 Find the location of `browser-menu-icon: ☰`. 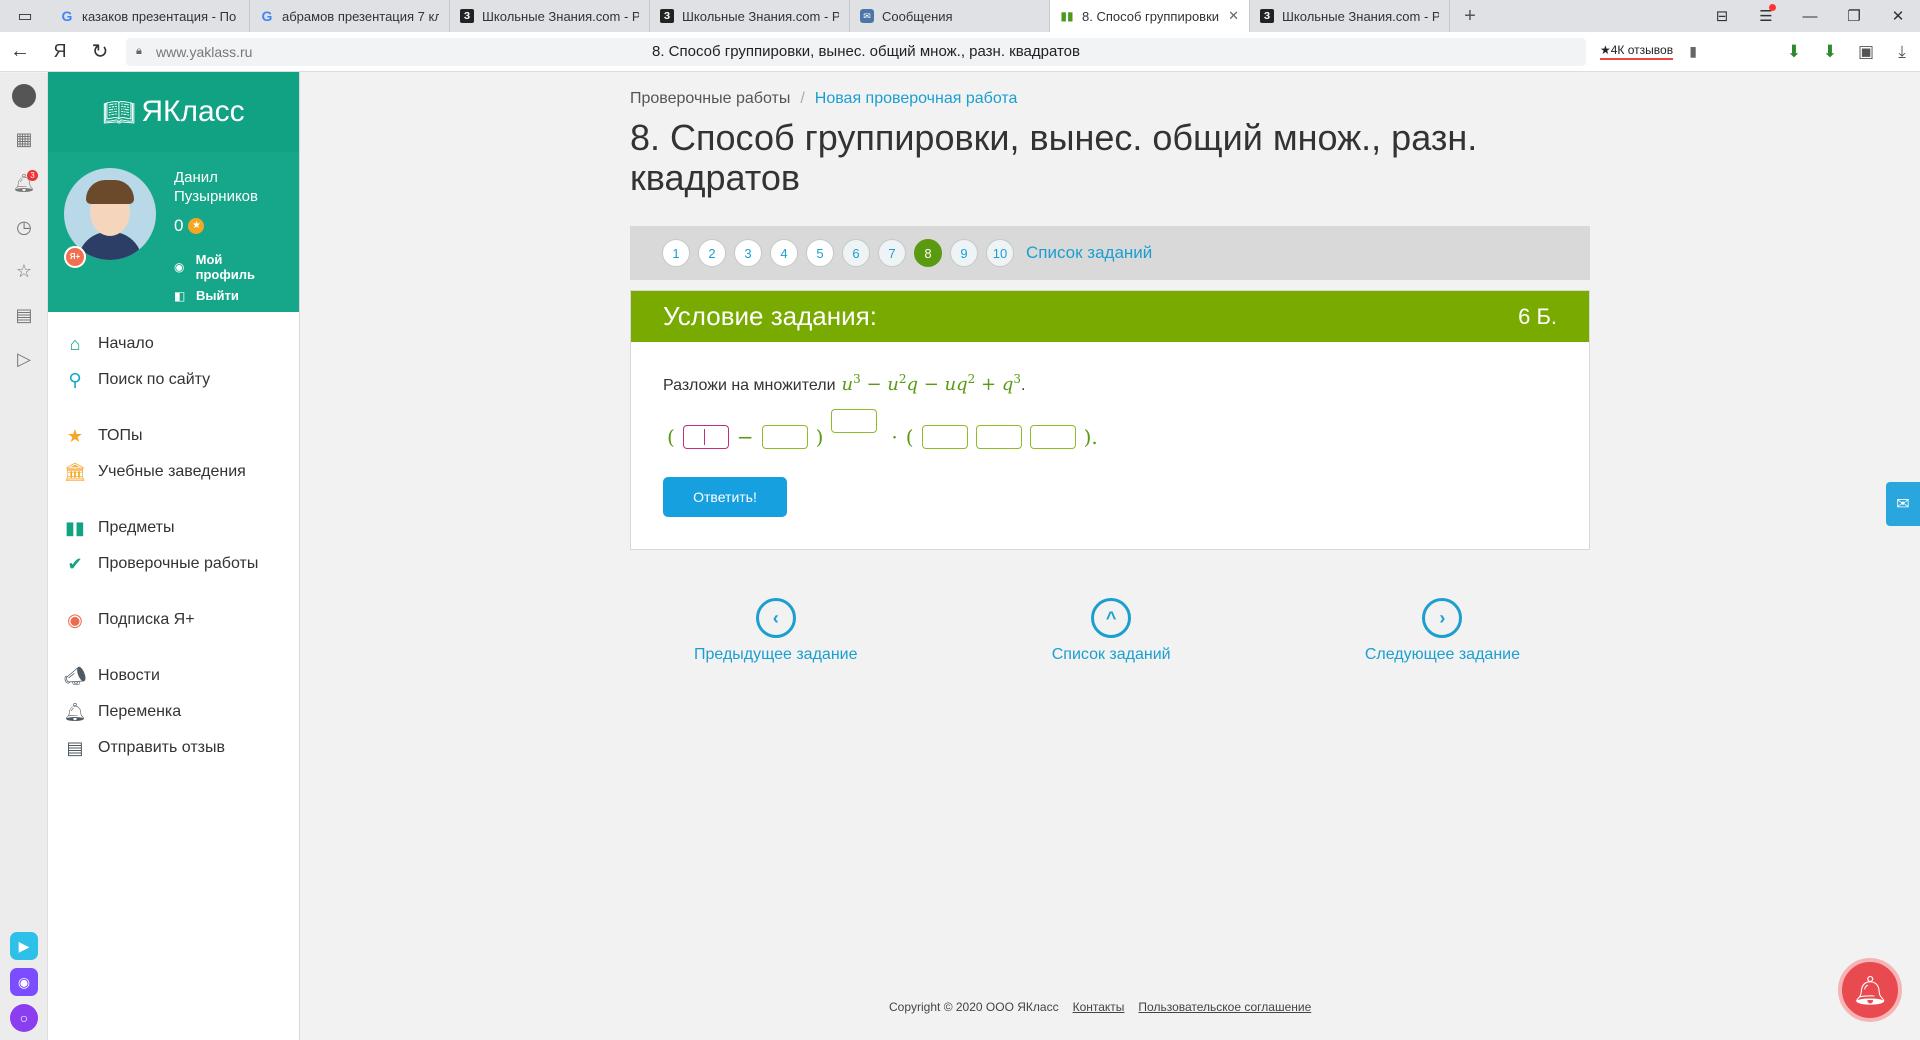

browser-menu-icon: ☰ is located at coordinates (1766, 14).